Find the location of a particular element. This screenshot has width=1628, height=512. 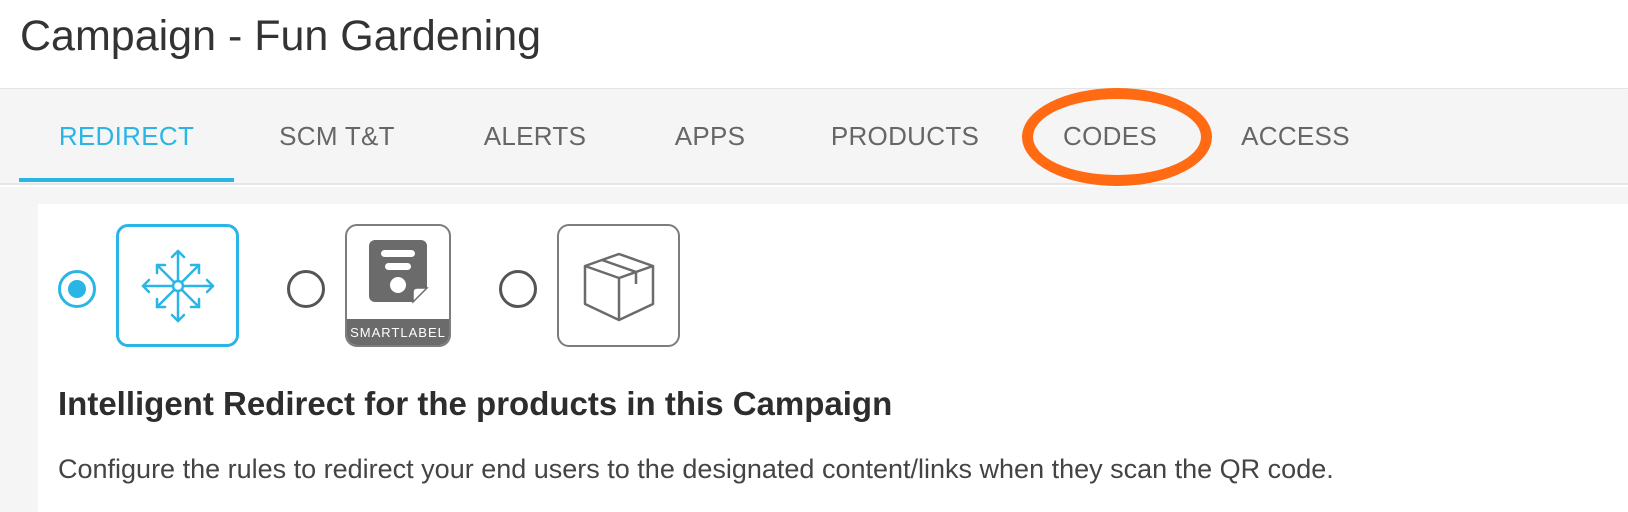

tab-apps: APPS is located at coordinates (710, 136).